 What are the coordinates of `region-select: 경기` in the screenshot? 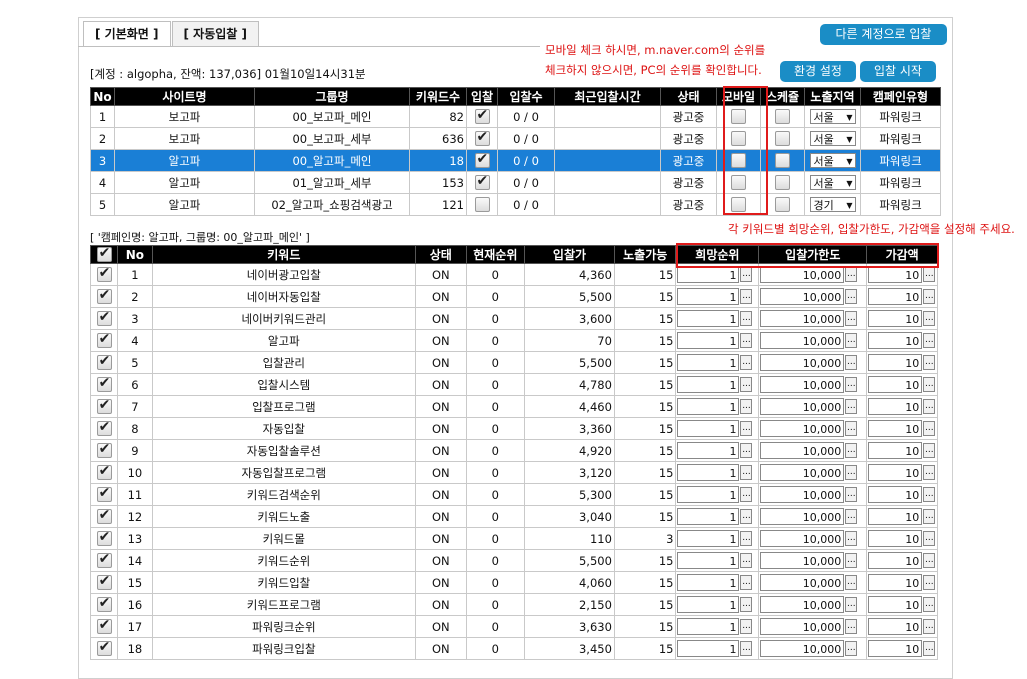 It's located at (832, 205).